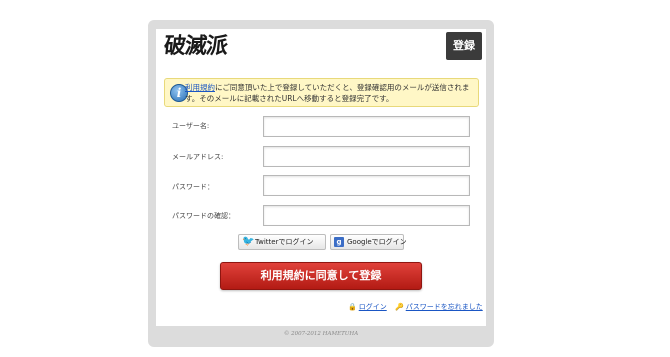 The height and width of the screenshot is (357, 670). I want to click on google-login-button: g Googleでログイン, so click(368, 242).